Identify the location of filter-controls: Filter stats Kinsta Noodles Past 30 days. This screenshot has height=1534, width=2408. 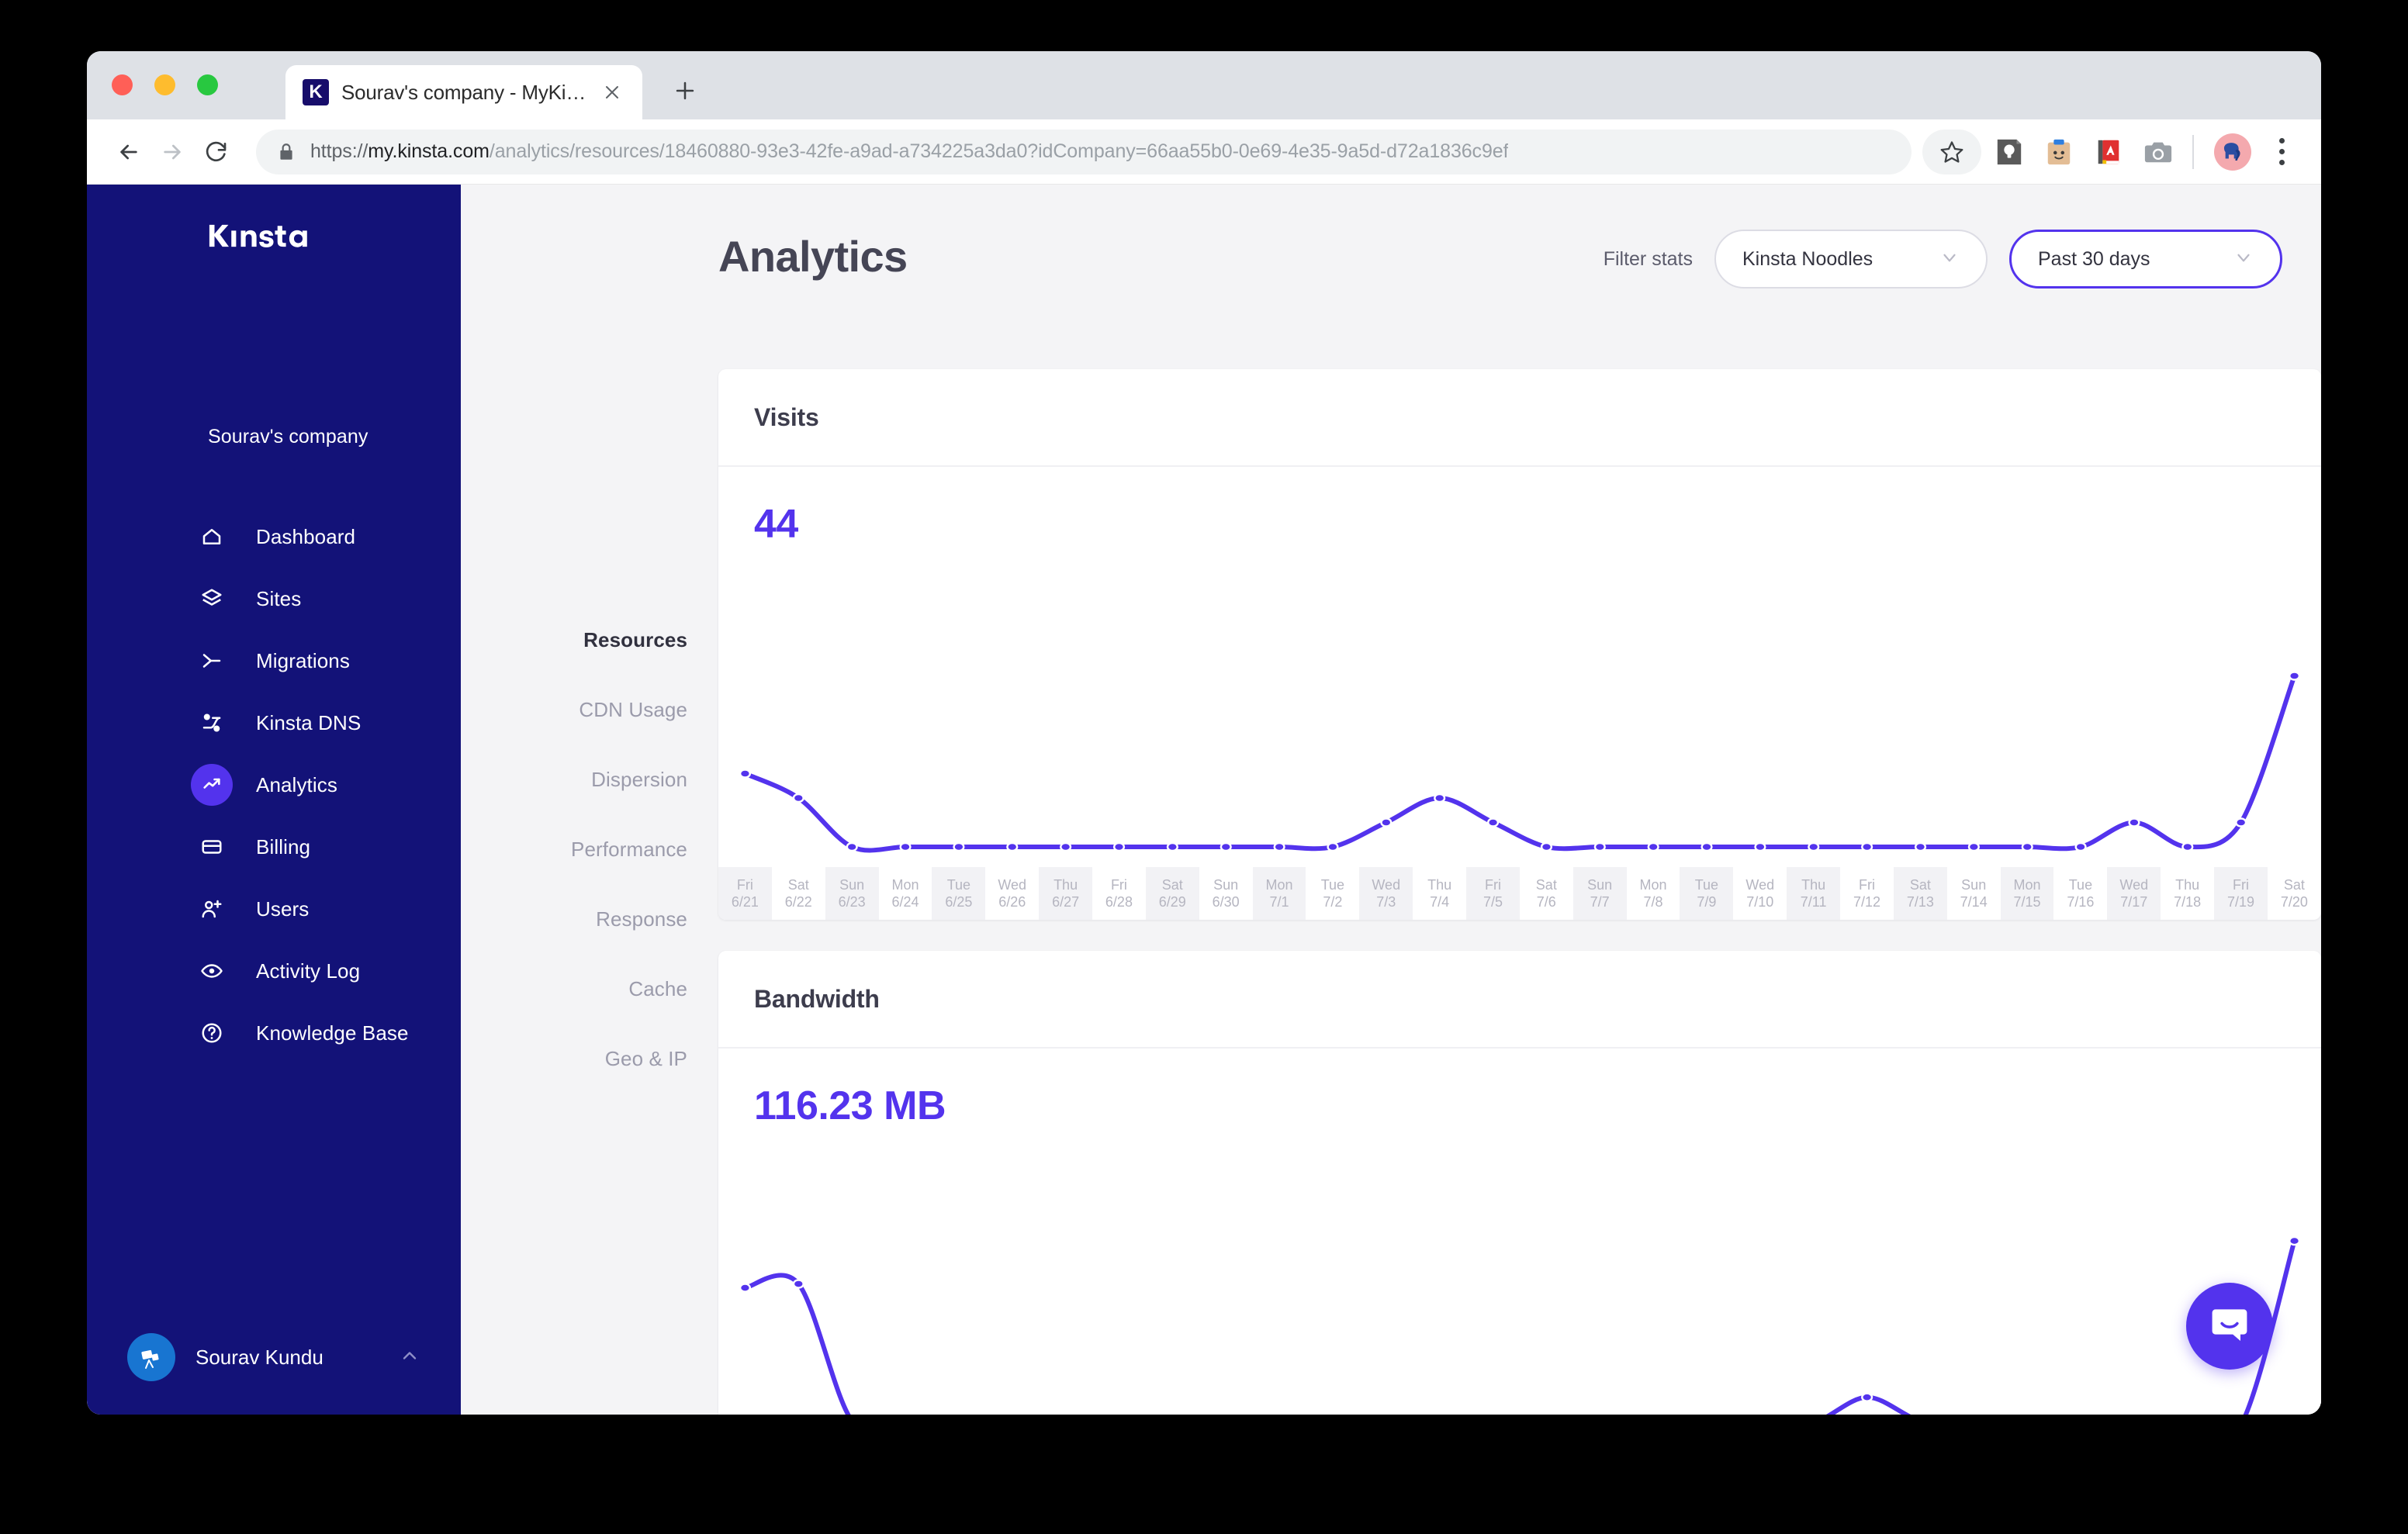
(1943, 259).